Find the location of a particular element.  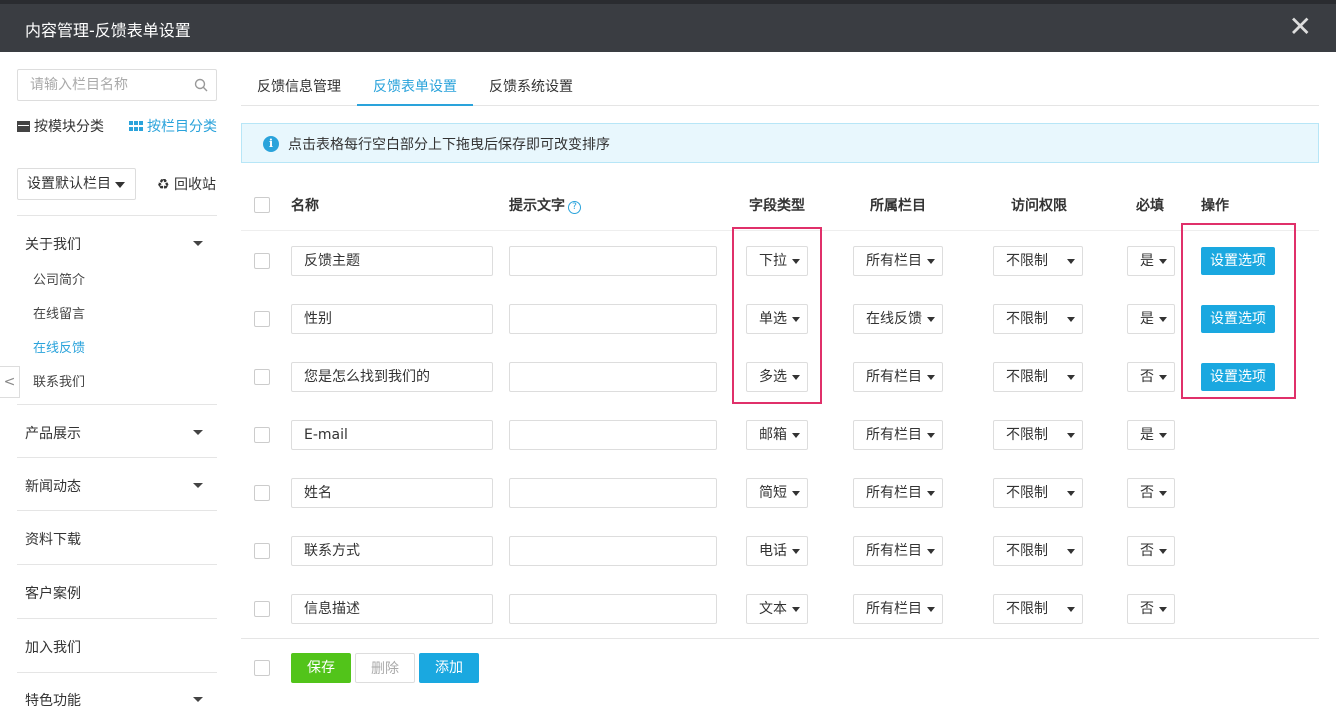

field-name-input: E-mail is located at coordinates (392, 435).